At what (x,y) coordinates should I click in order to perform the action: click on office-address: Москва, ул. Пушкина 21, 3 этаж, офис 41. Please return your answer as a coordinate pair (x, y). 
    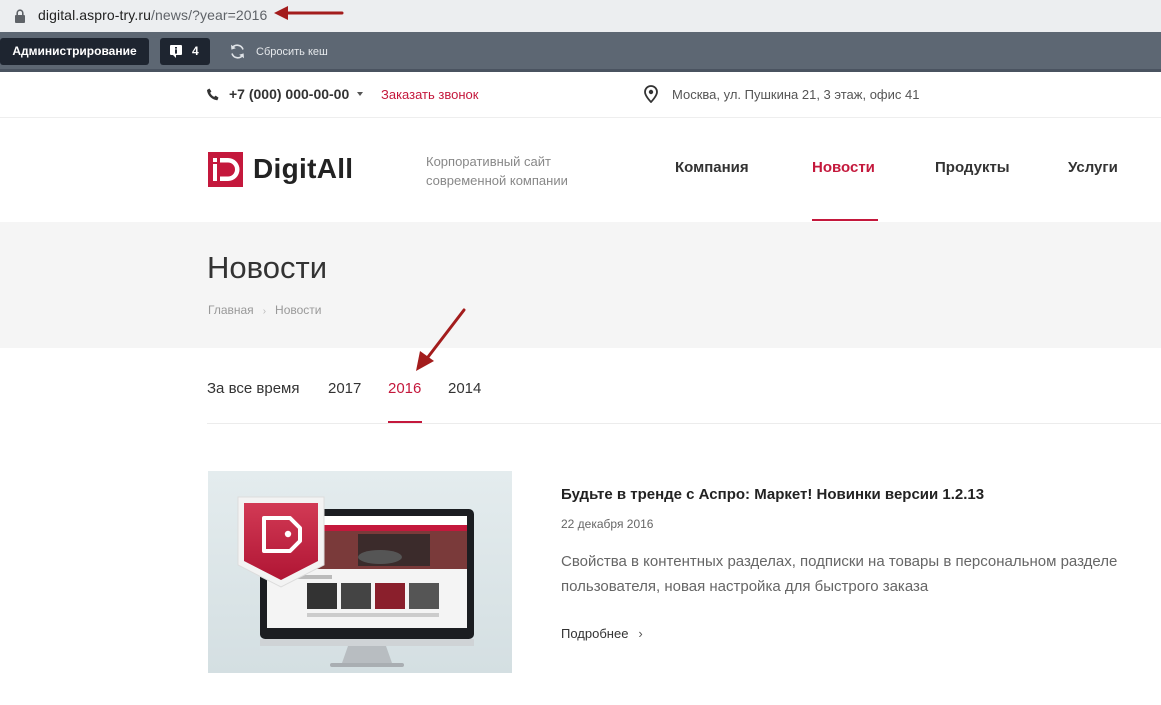
    Looking at the image, I should click on (796, 94).